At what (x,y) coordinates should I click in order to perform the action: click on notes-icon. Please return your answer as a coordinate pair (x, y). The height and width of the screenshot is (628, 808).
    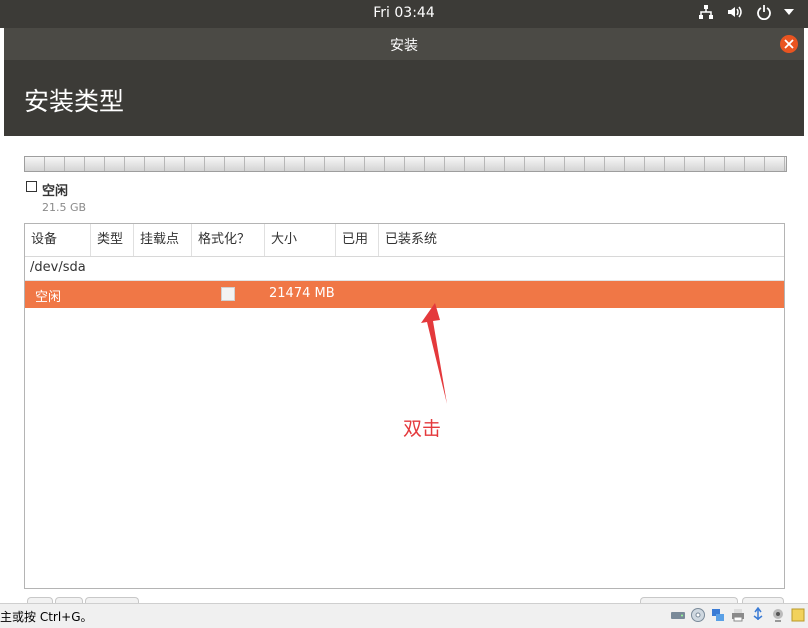
    Looking at the image, I should click on (798, 615).